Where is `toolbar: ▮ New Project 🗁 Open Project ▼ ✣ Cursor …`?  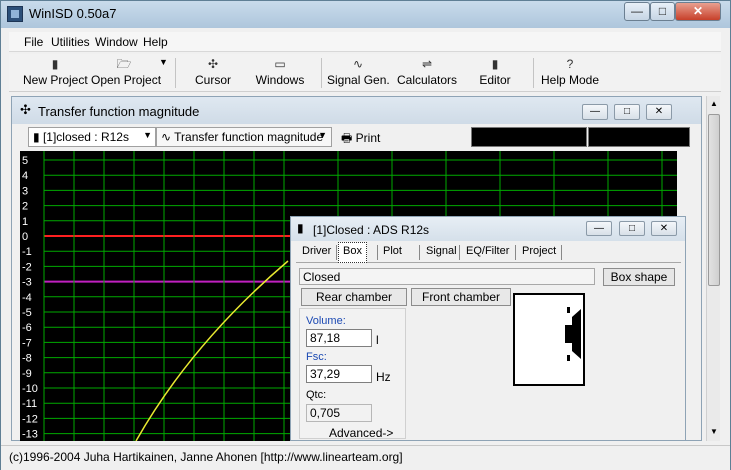
toolbar: ▮ New Project 🗁 Open Project ▼ ✣ Cursor … is located at coordinates (365, 73).